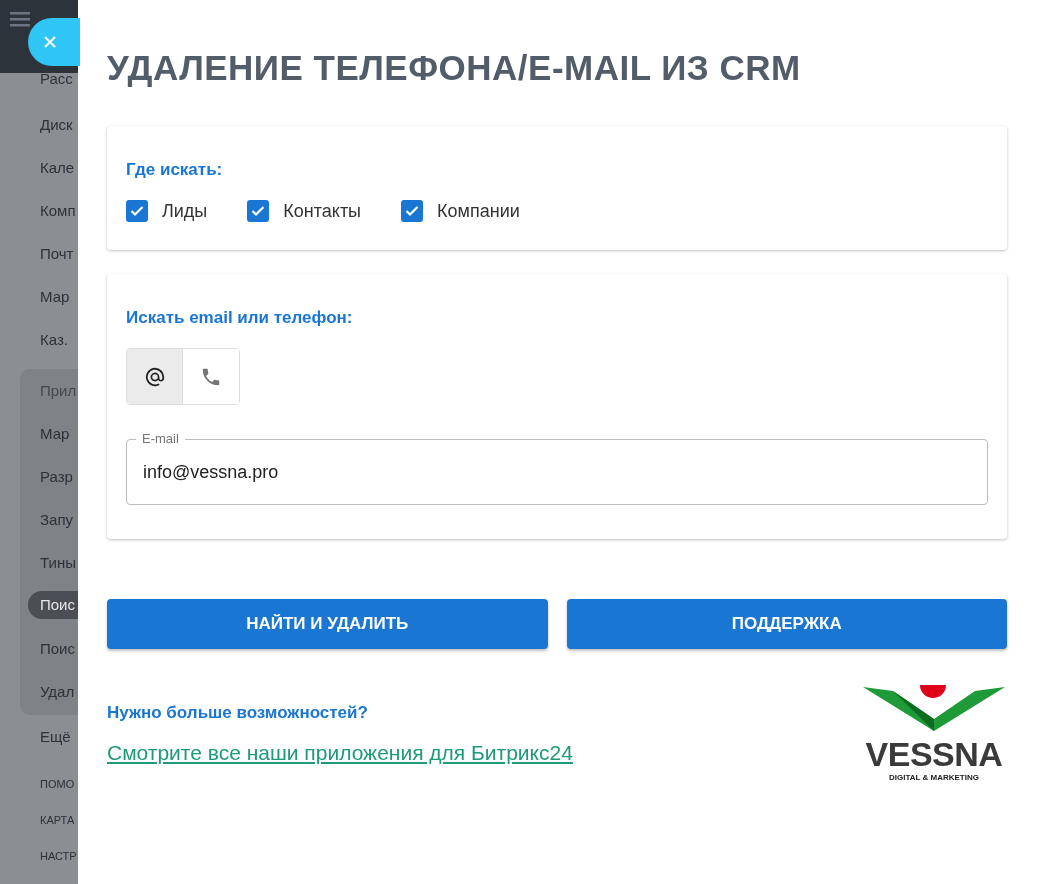 This screenshot has width=1055, height=884. I want to click on menu-item: Удал, so click(49, 691).